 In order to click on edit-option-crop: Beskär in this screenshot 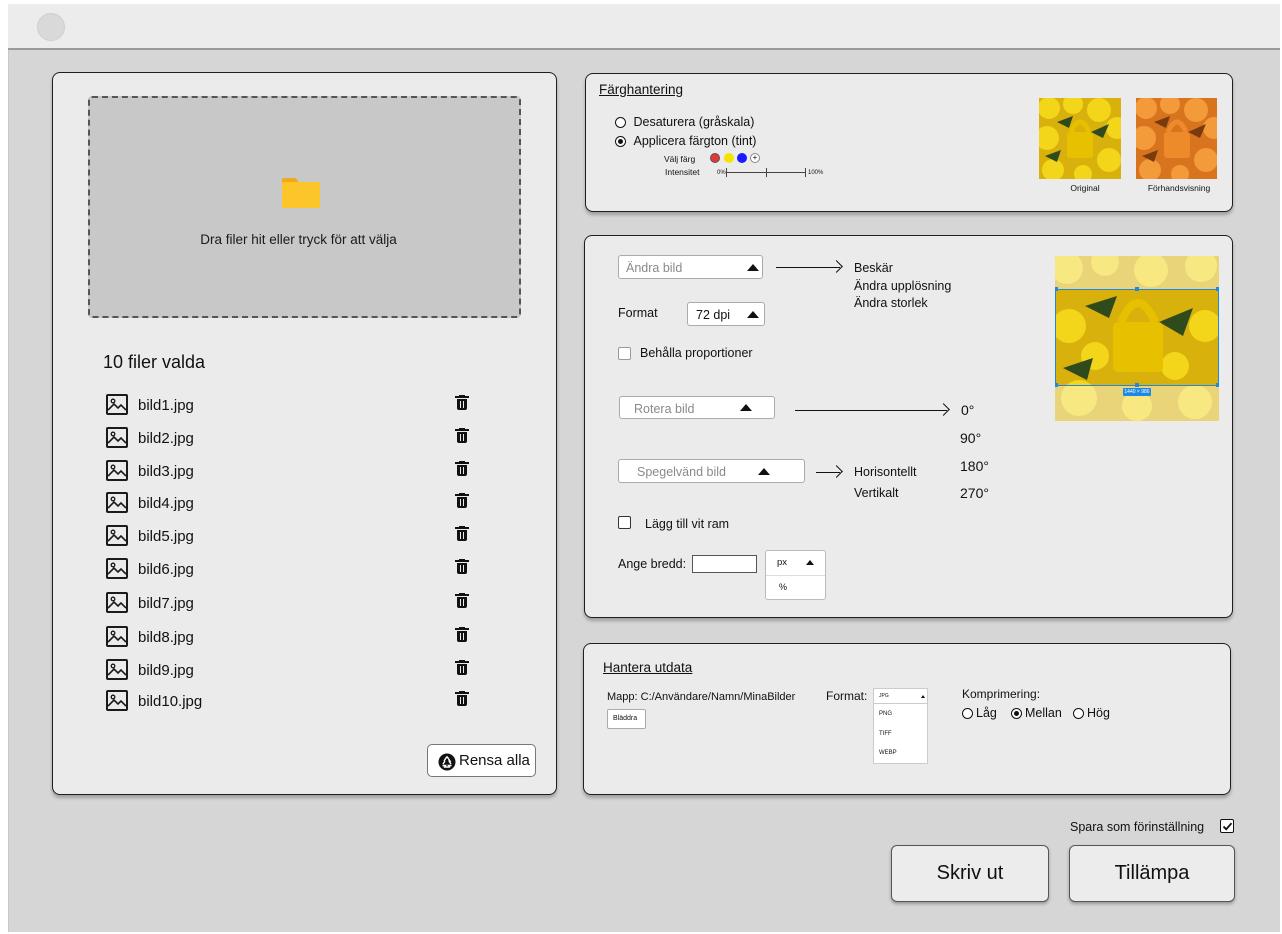, I will do `click(873, 268)`.